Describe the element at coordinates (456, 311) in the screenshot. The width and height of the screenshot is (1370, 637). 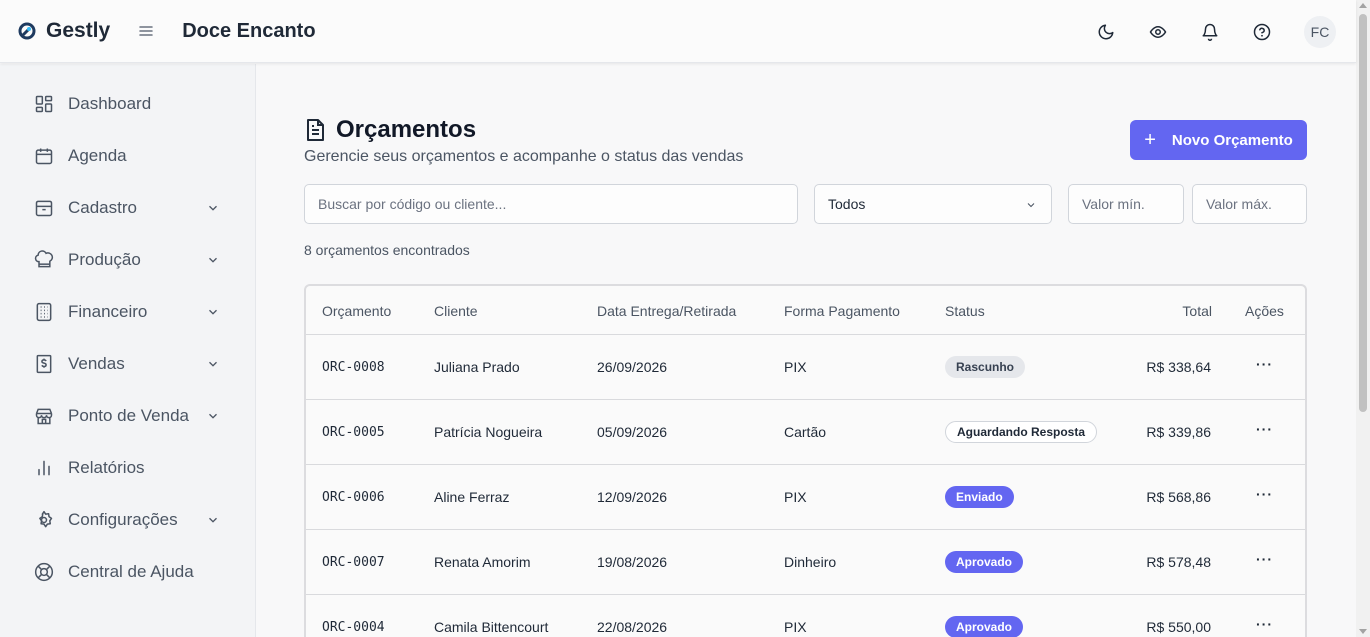
I see `column-header: Cliente` at that location.